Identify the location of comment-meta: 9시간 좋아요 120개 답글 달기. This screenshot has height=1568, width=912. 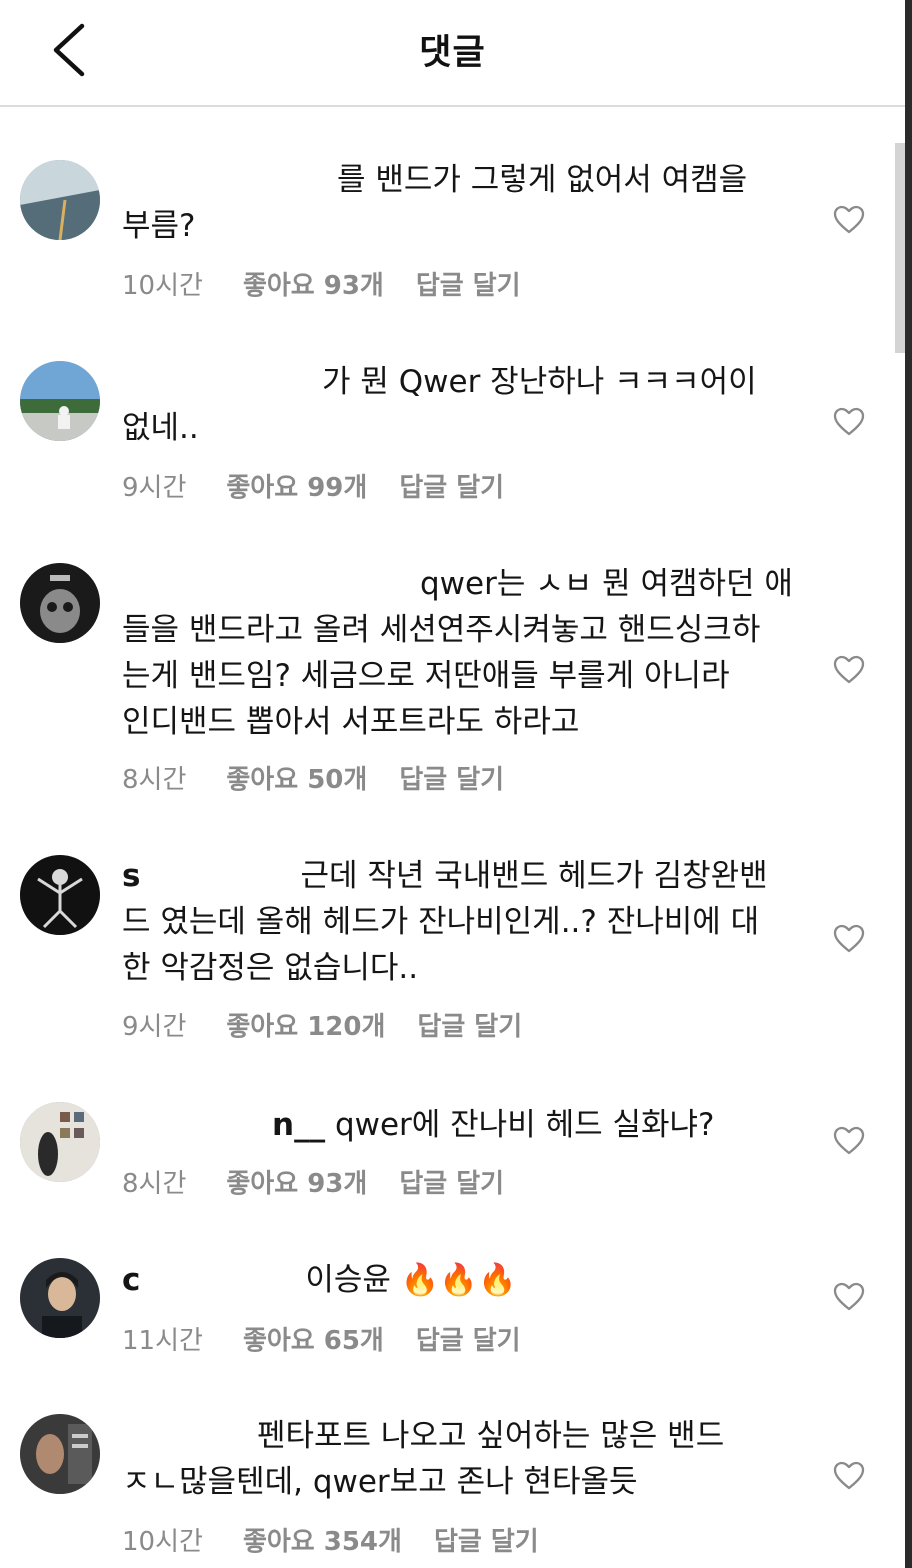
(322, 1024).